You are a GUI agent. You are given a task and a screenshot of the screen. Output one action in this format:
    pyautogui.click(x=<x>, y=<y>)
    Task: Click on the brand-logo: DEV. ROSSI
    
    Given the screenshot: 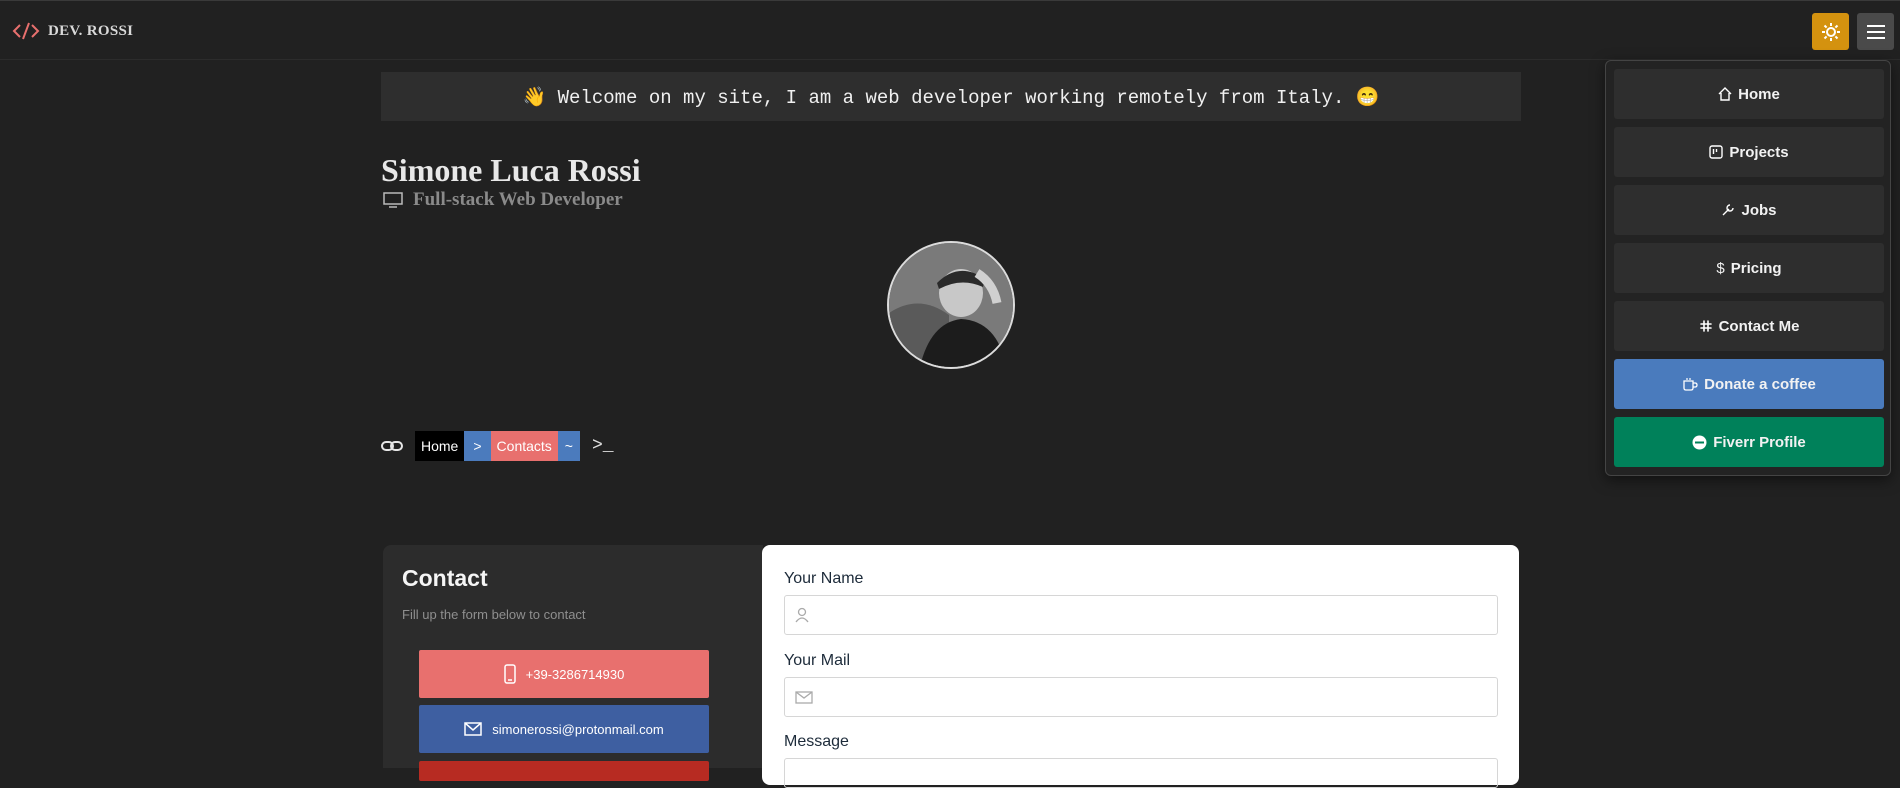 What is the action you would take?
    pyautogui.click(x=72, y=31)
    